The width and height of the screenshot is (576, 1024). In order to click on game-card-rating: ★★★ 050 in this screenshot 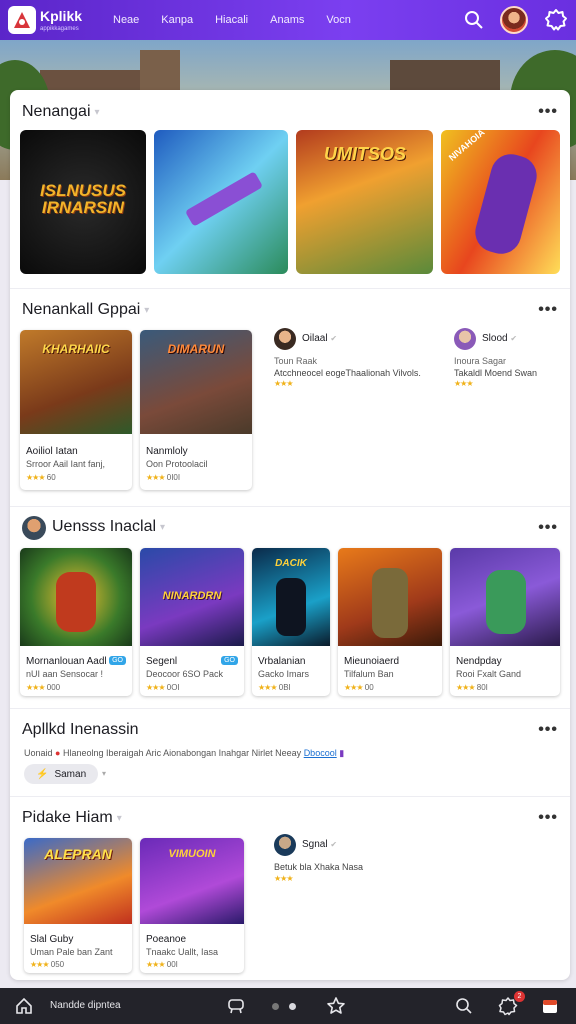, I will do `click(47, 964)`.